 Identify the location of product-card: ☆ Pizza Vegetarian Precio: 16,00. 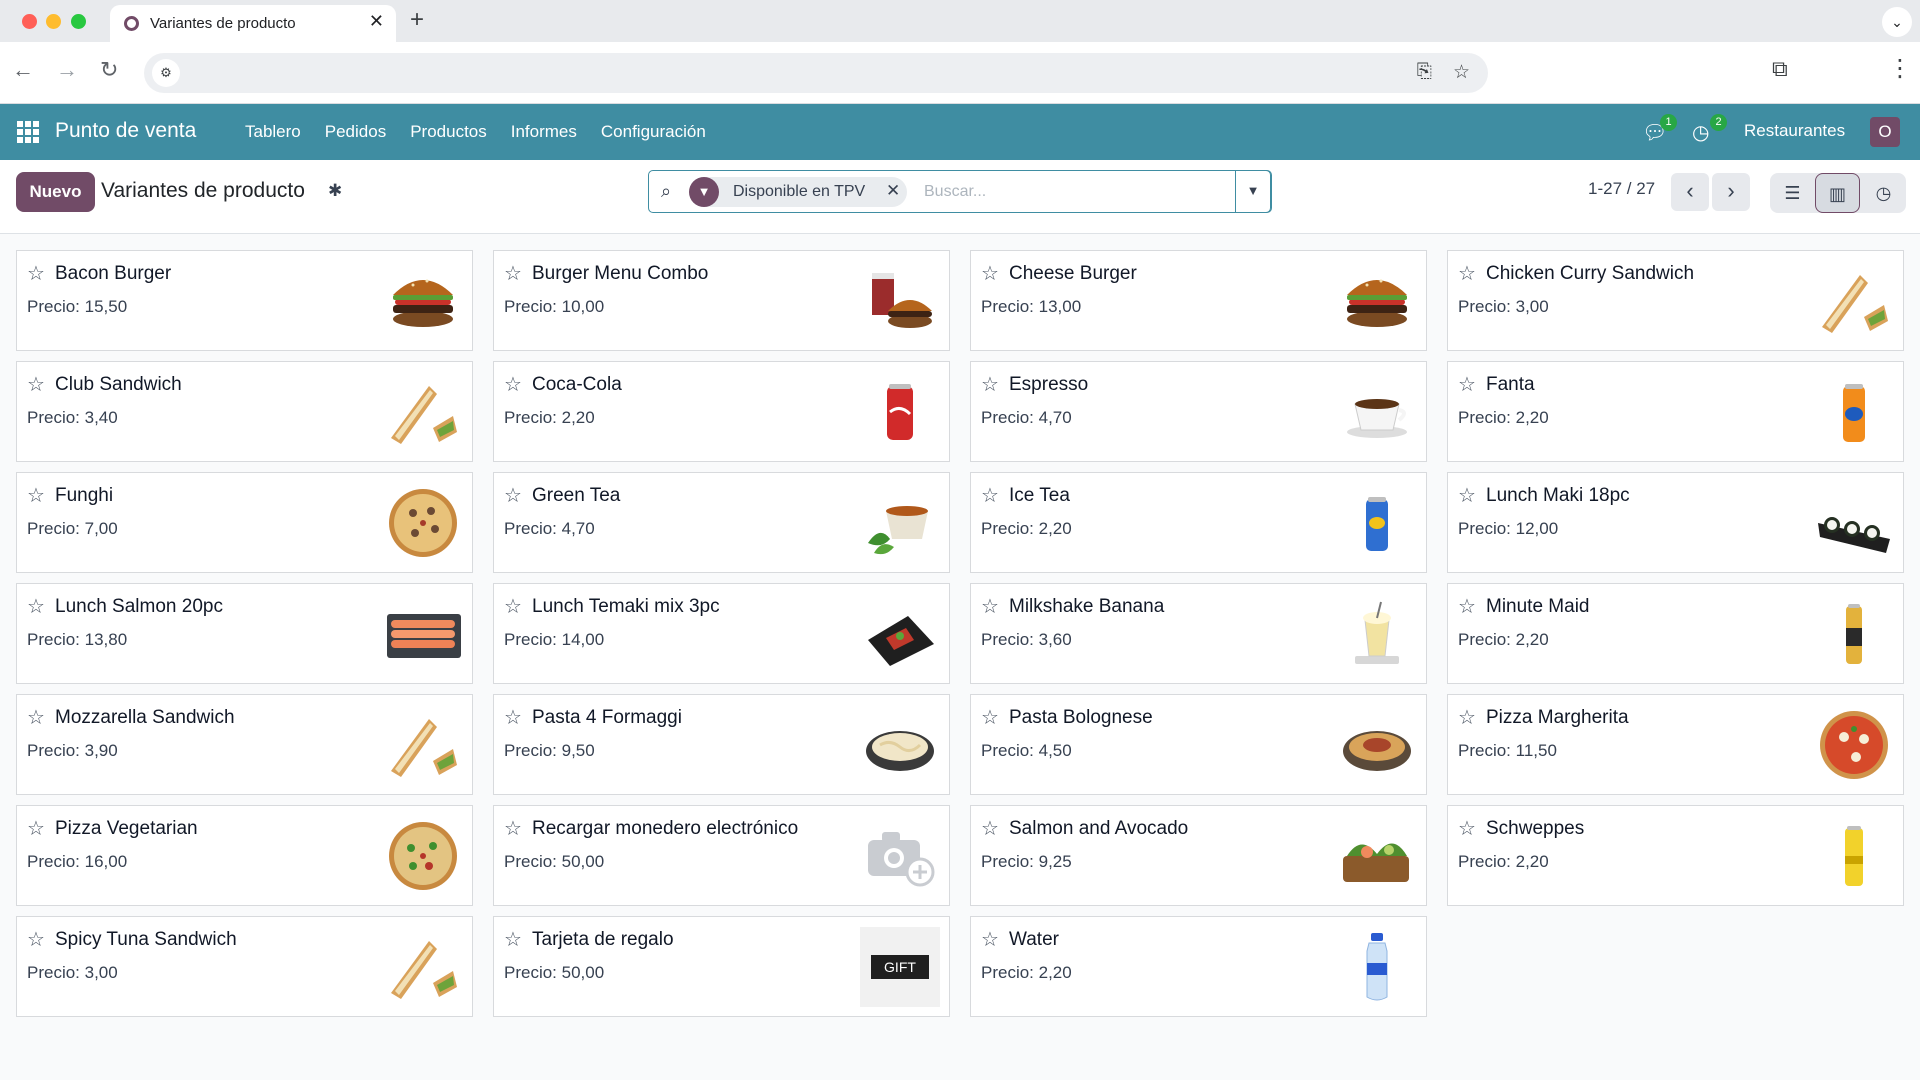
(244, 855).